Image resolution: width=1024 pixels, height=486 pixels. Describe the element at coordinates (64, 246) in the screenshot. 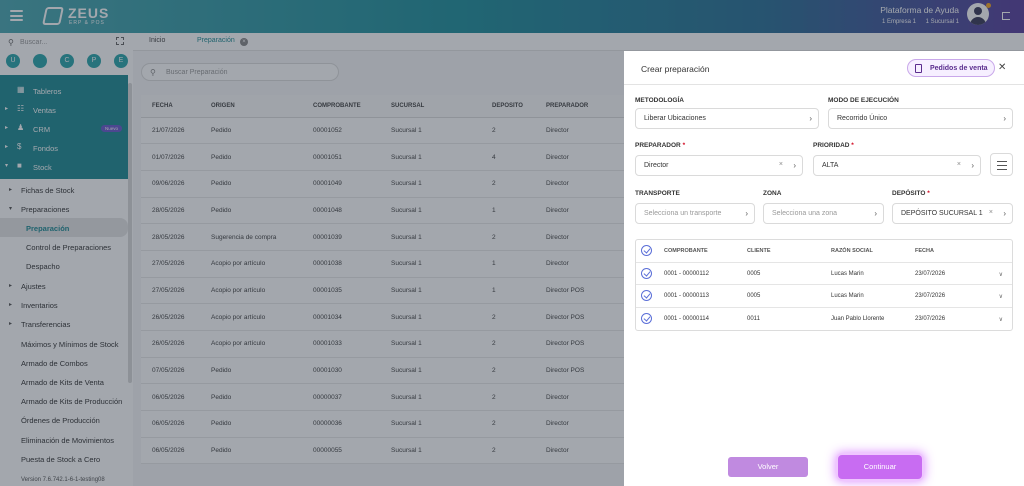

I see `sidebar-item-control-de-preparaciones: Control de Preparaciones` at that location.